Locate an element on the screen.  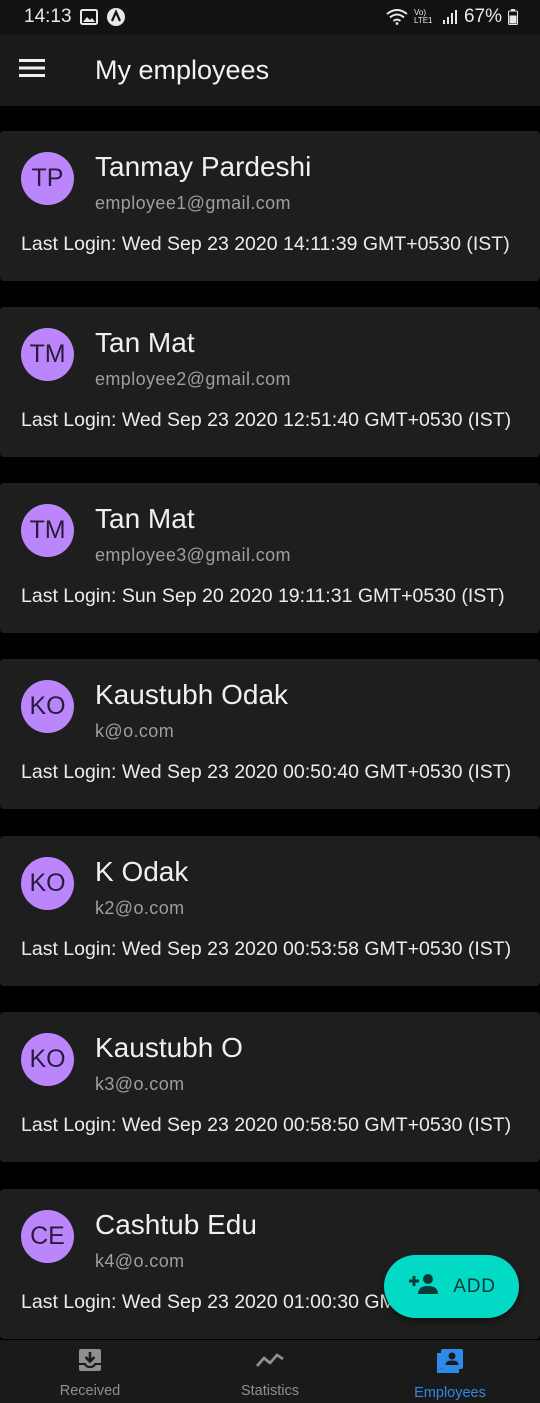
nav-item-statistics: Statistics is located at coordinates (270, 1371).